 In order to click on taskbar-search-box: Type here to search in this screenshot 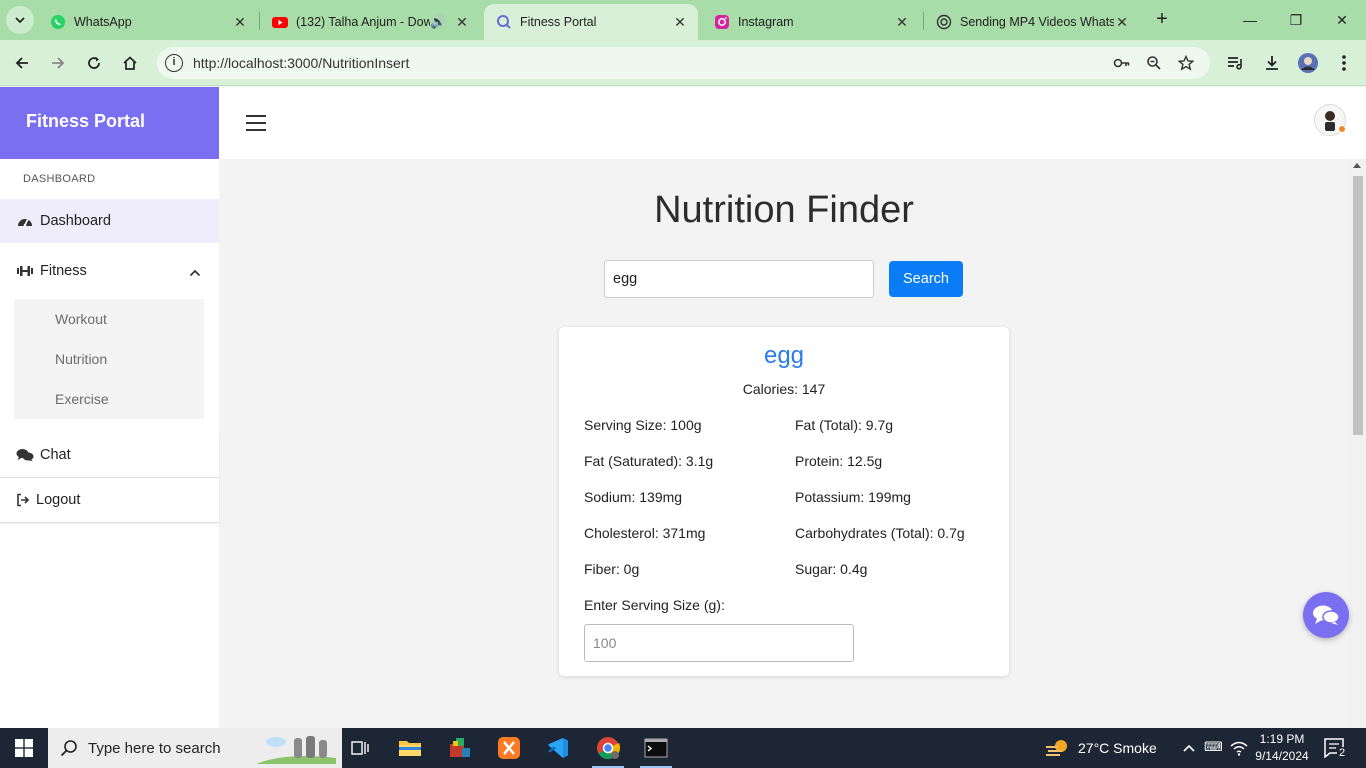, I will do `click(195, 748)`.